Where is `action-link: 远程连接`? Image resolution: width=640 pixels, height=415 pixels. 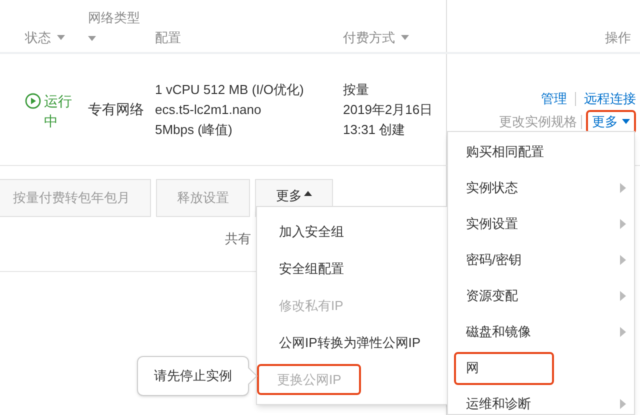
action-link: 远程连接 is located at coordinates (610, 98).